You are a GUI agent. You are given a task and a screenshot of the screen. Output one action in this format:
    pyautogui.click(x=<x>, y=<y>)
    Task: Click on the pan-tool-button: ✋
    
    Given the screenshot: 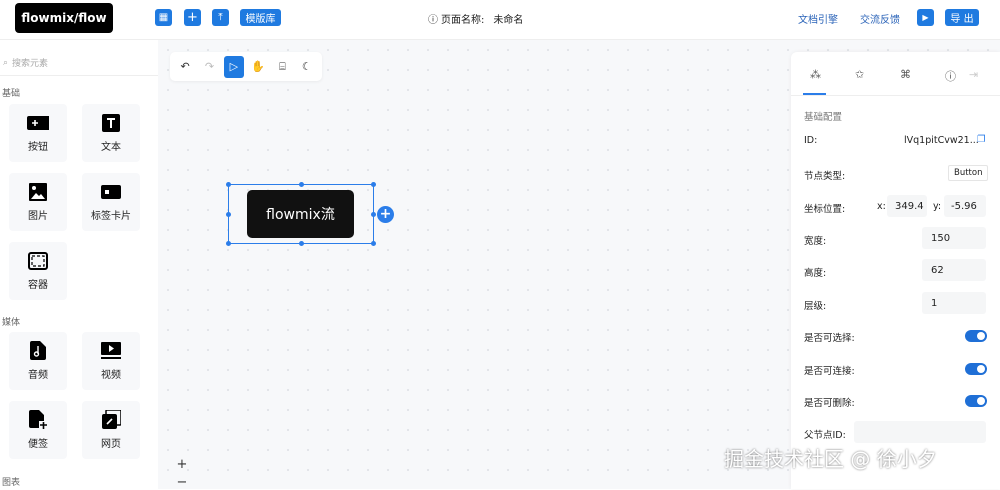 What is the action you would take?
    pyautogui.click(x=258, y=67)
    